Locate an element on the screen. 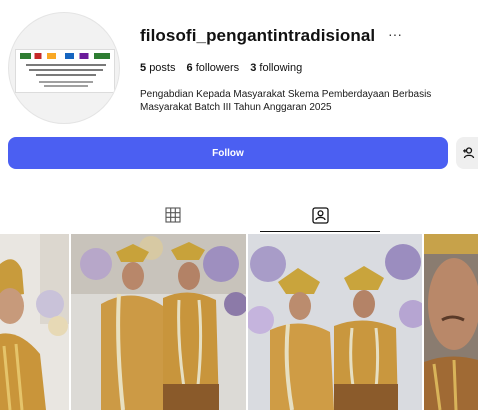  tab-posts is located at coordinates (173, 216).